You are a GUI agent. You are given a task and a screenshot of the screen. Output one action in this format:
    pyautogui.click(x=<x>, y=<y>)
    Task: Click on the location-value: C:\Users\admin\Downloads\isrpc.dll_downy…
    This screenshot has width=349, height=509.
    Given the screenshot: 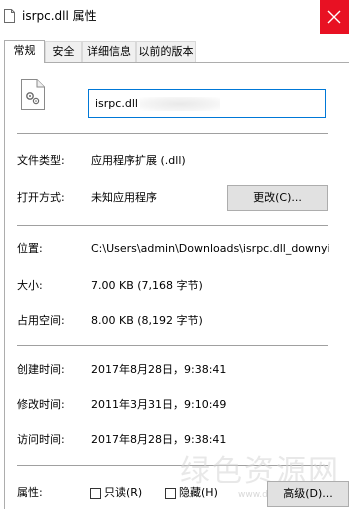 What is the action you would take?
    pyautogui.click(x=210, y=248)
    